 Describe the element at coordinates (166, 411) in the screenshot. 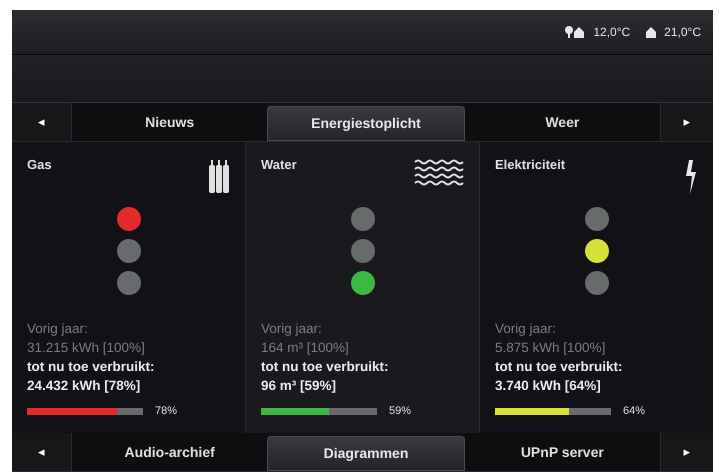

I see `percentage: 78%` at that location.